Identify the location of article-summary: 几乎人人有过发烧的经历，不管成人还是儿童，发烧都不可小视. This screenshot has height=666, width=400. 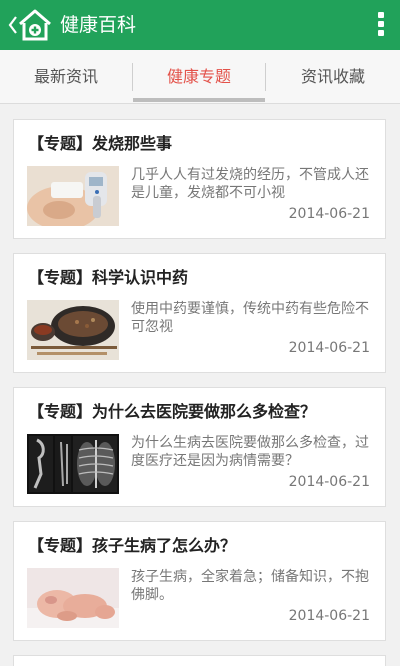
(250, 184).